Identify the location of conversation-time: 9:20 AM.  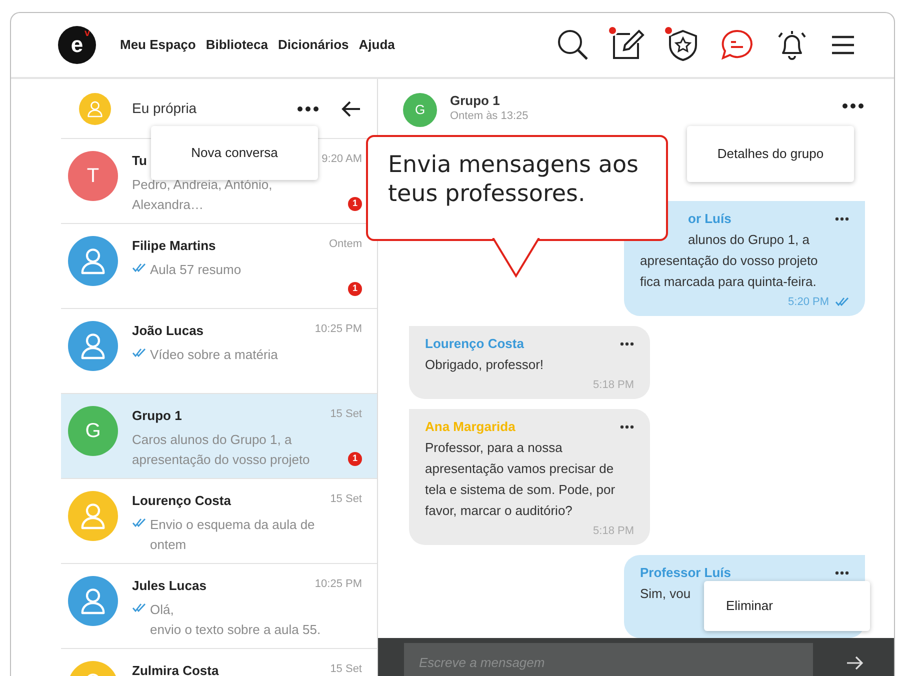
(342, 159).